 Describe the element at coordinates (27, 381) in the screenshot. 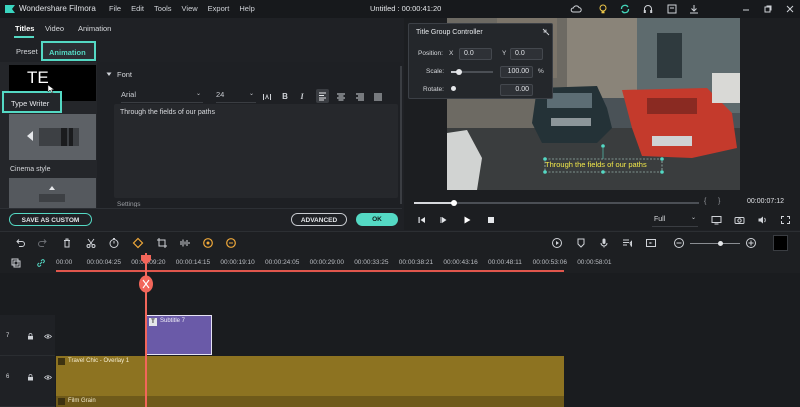

I see `track-header-6: 6` at that location.